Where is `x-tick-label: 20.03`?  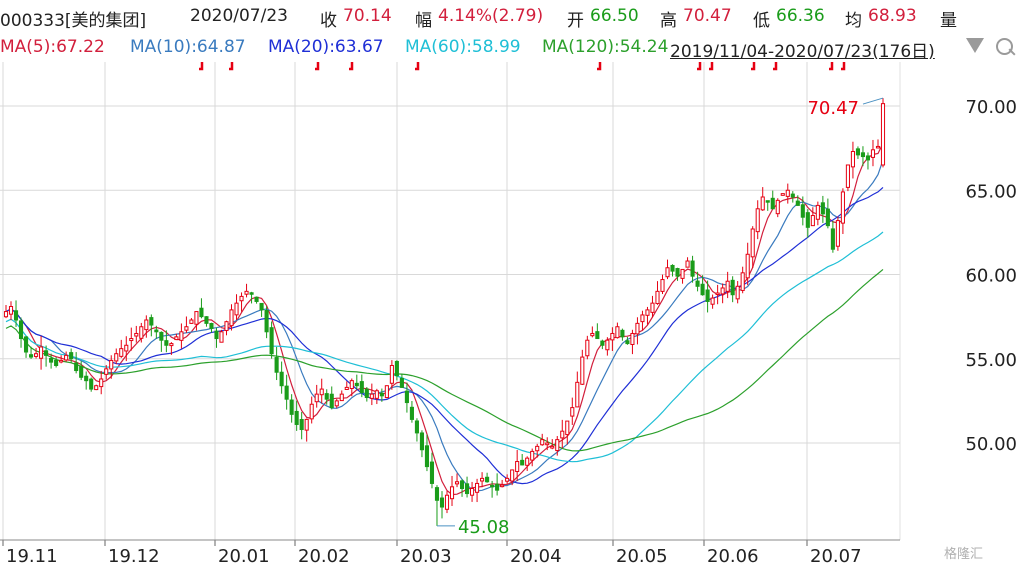 x-tick-label: 20.03 is located at coordinates (426, 556).